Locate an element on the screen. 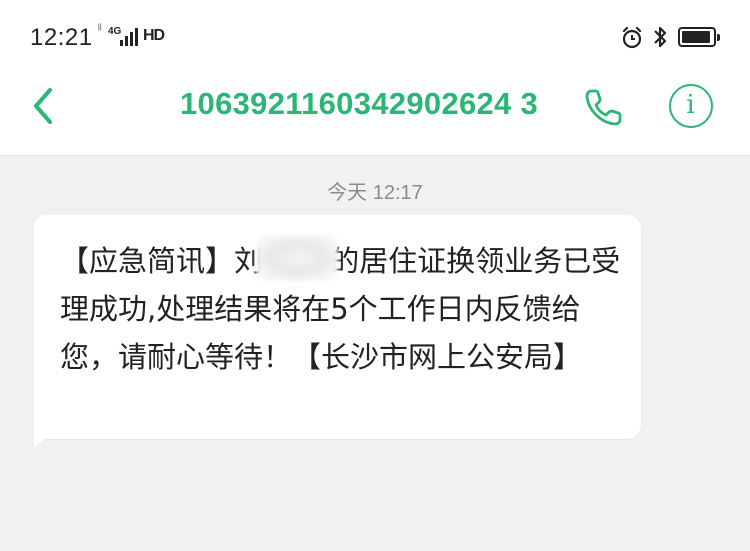  info-glyph: i is located at coordinates (690, 105).